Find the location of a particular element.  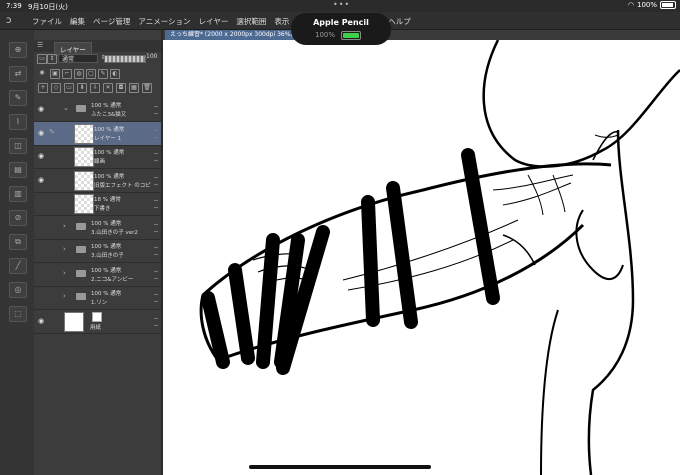

app-logo-icon: ↄ is located at coordinates (13, 21).